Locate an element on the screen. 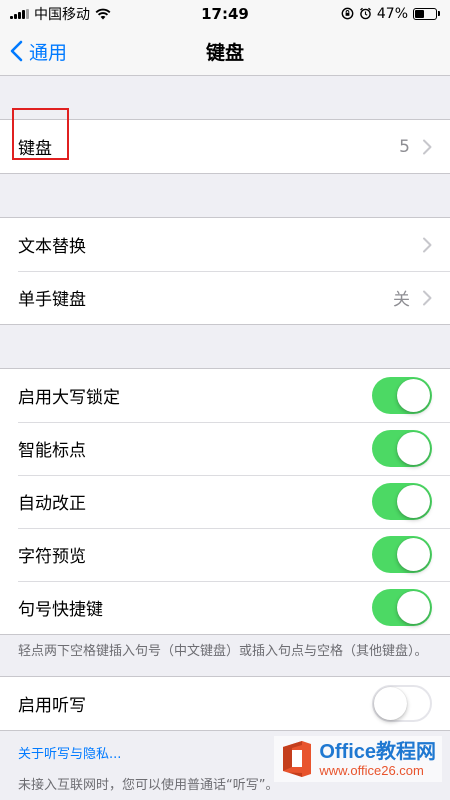 Image resolution: width=450 pixels, height=800 pixels. dictation-row: 启用听写 is located at coordinates (225, 703).